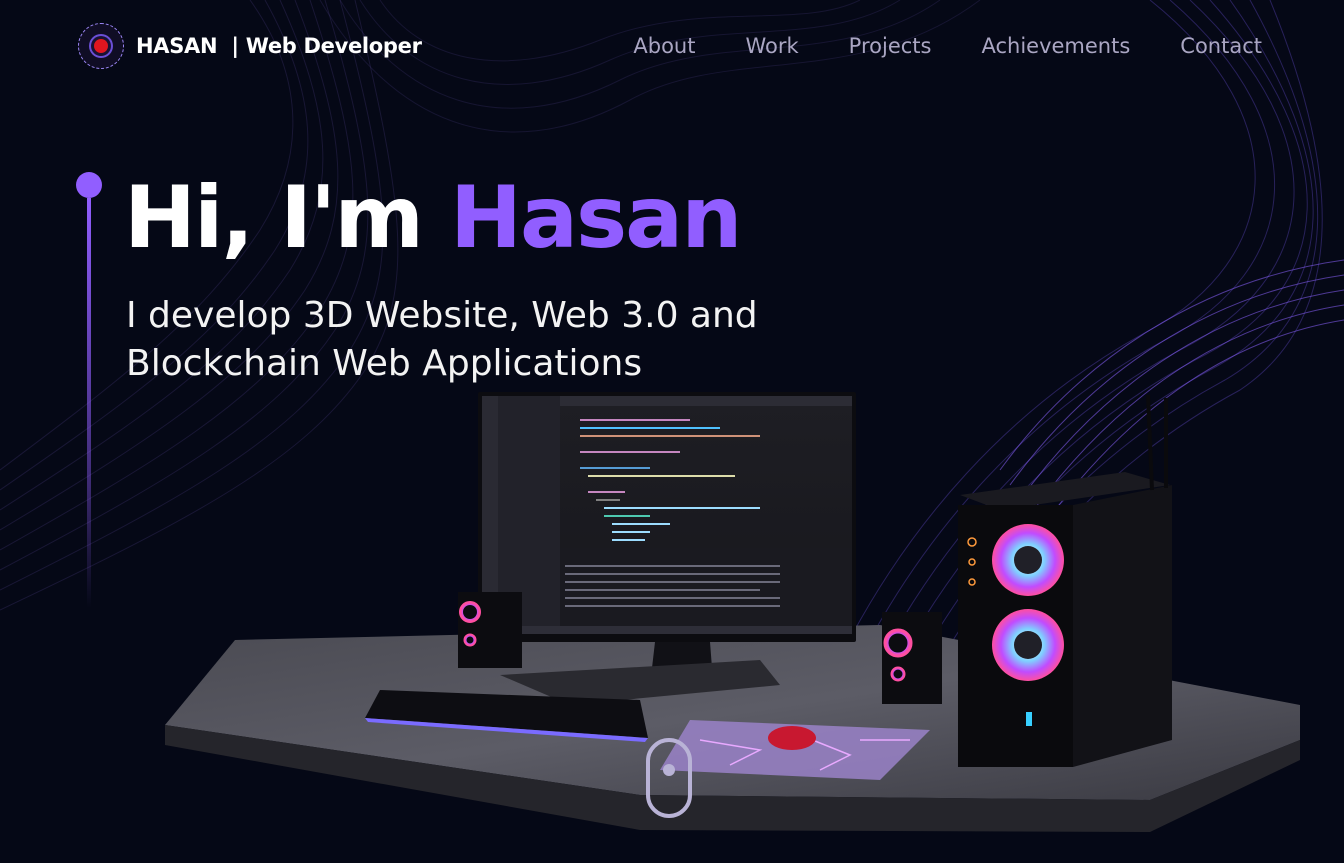 The width and height of the screenshot is (1344, 863). Describe the element at coordinates (442, 315) in the screenshot. I see `hero-subtitle-line1: I develop 3D Website, Web 3.0 and` at that location.